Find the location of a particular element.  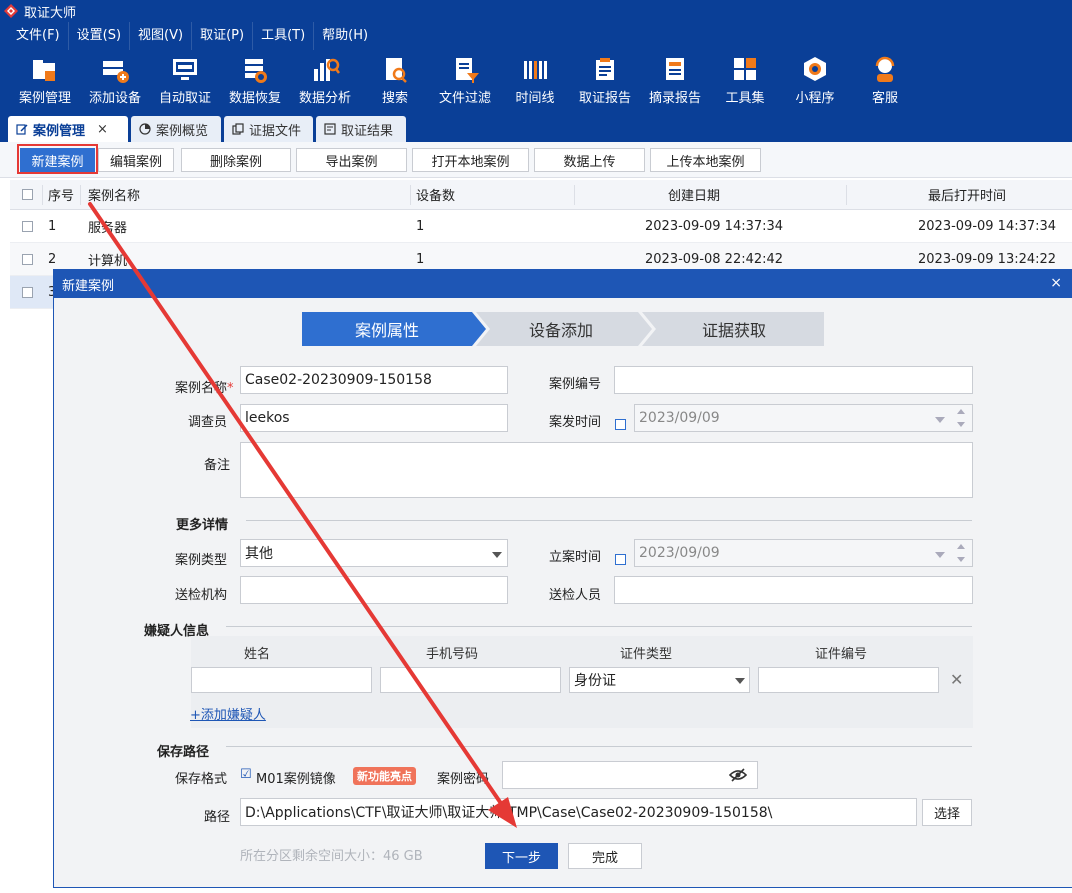

suspect-col-phone: 手机号码 is located at coordinates (452, 654).